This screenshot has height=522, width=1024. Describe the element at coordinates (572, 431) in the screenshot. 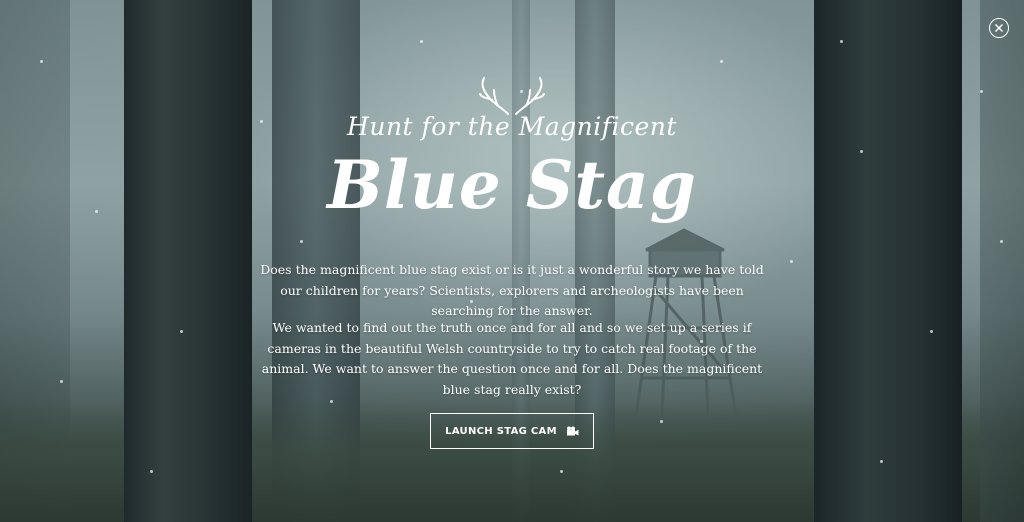

I see `video-camera-icon` at that location.